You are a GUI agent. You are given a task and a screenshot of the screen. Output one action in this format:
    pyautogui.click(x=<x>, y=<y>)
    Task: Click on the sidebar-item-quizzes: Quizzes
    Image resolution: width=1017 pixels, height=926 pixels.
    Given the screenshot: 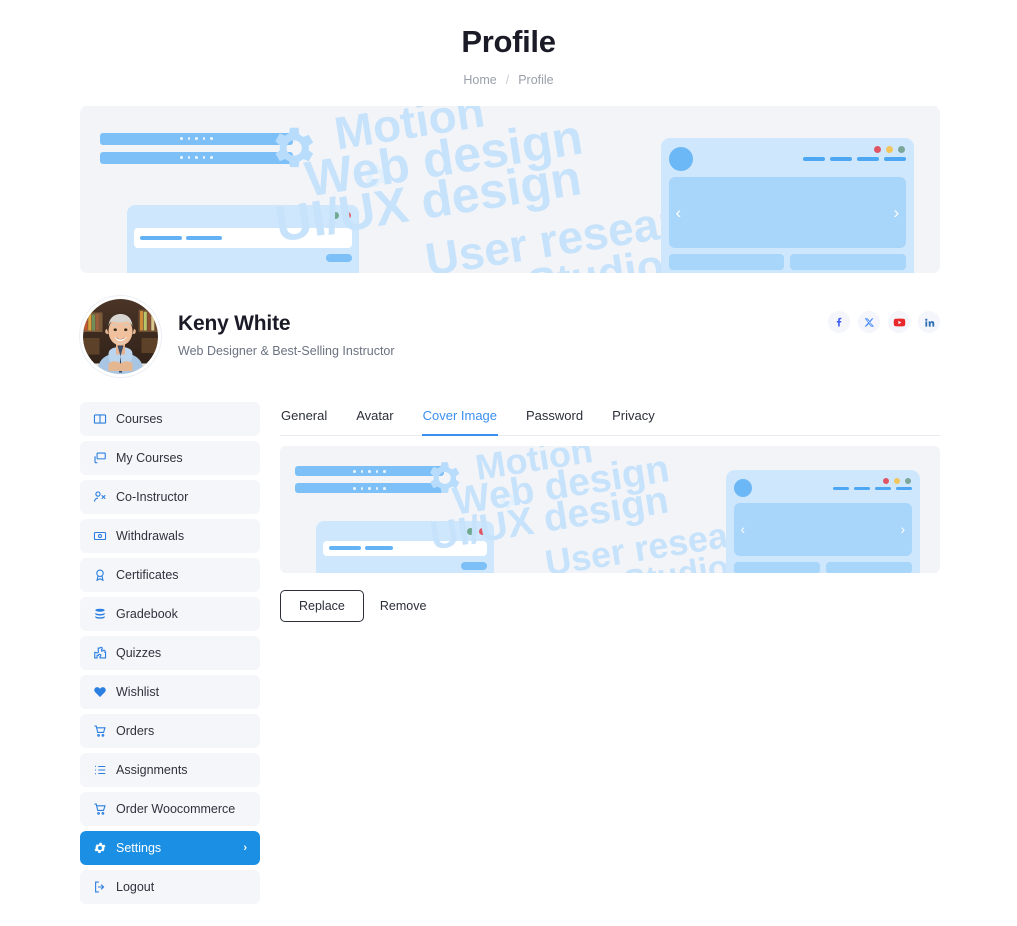 What is the action you would take?
    pyautogui.click(x=170, y=653)
    